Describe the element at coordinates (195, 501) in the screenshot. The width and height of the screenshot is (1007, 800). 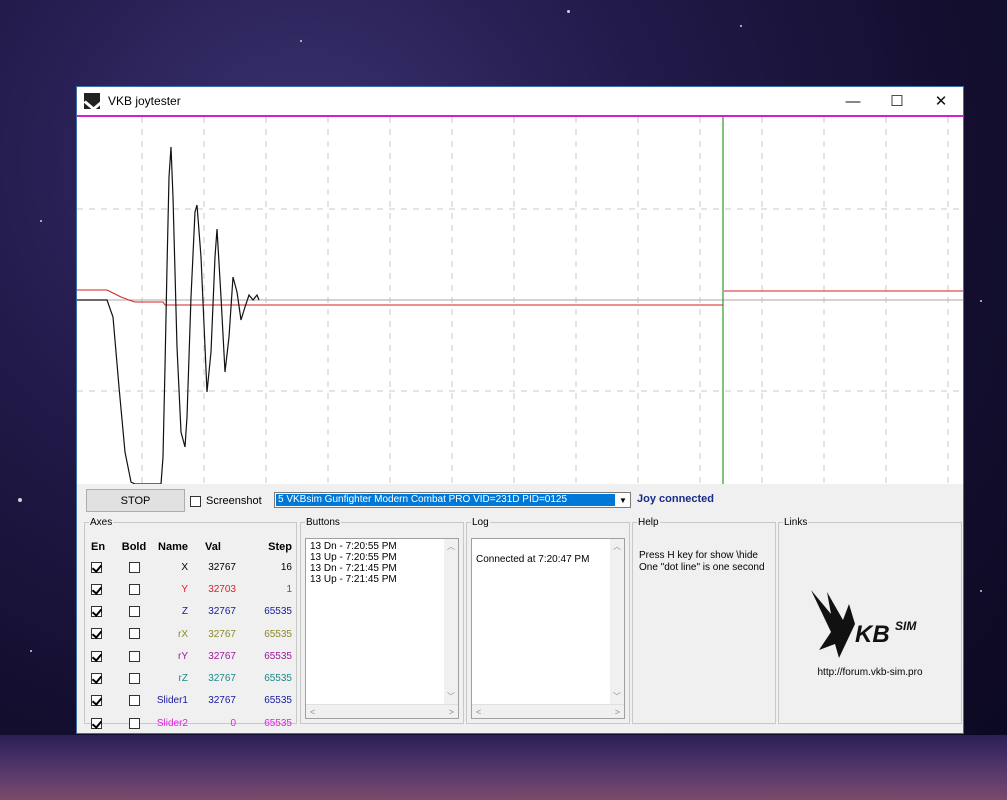
I see `screenshot-checkbox` at that location.